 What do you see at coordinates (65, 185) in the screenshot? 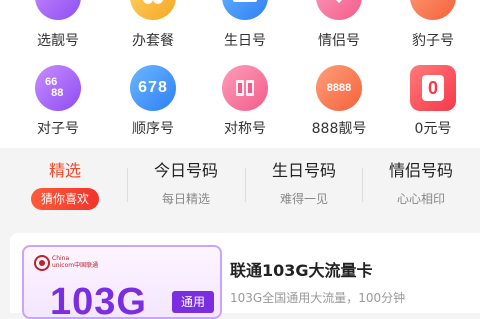
I see `tab-featured: 精选 猜你喜欢` at bounding box center [65, 185].